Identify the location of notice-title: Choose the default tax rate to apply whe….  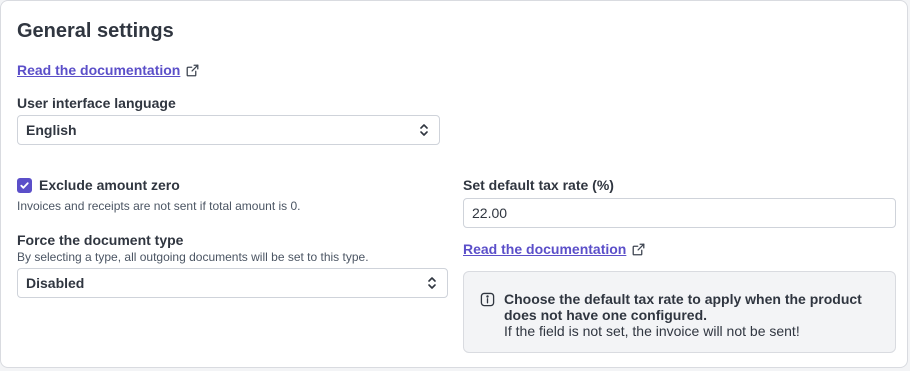
(683, 307).